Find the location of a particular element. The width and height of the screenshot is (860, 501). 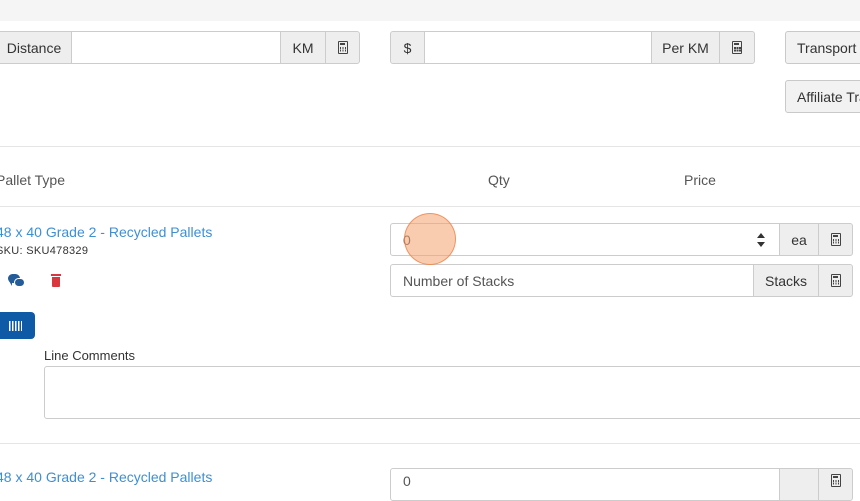

barcode-icon is located at coordinates (15, 325).